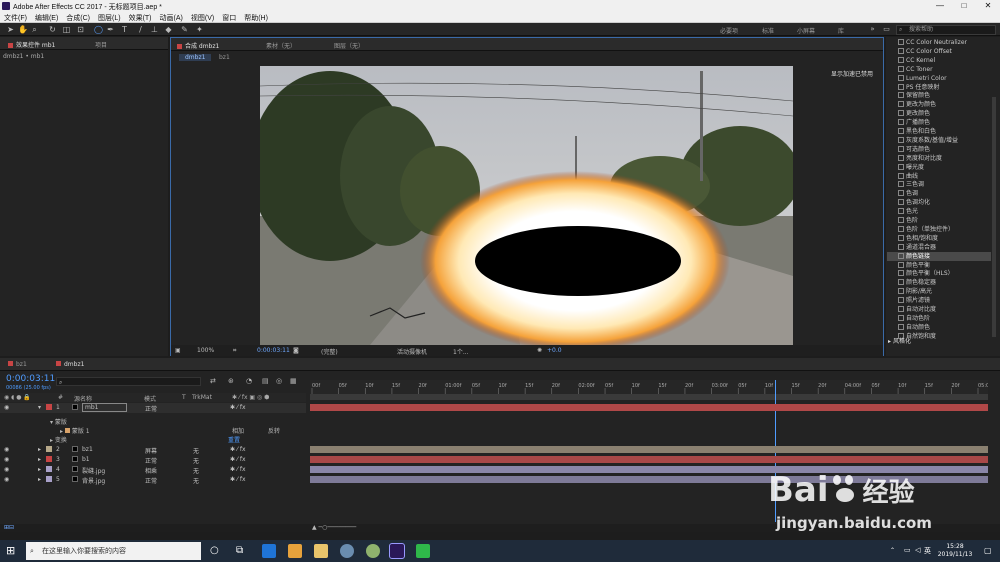 This screenshot has height=562, width=1000. Describe the element at coordinates (917, 247) in the screenshot. I see `effect-item: 通道混合器` at that location.